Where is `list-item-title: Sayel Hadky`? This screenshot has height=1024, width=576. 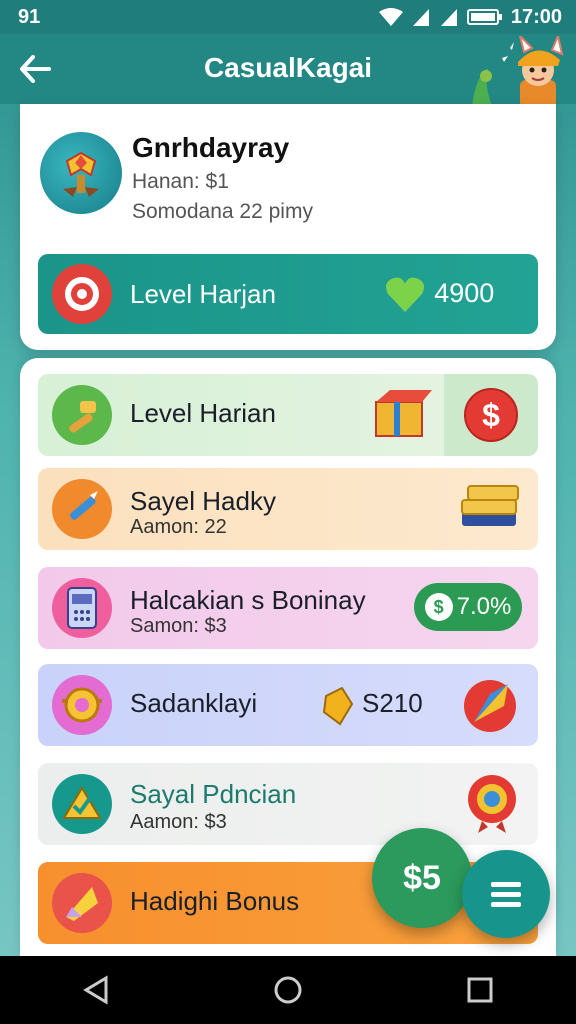 list-item-title: Sayel Hadky is located at coordinates (203, 501).